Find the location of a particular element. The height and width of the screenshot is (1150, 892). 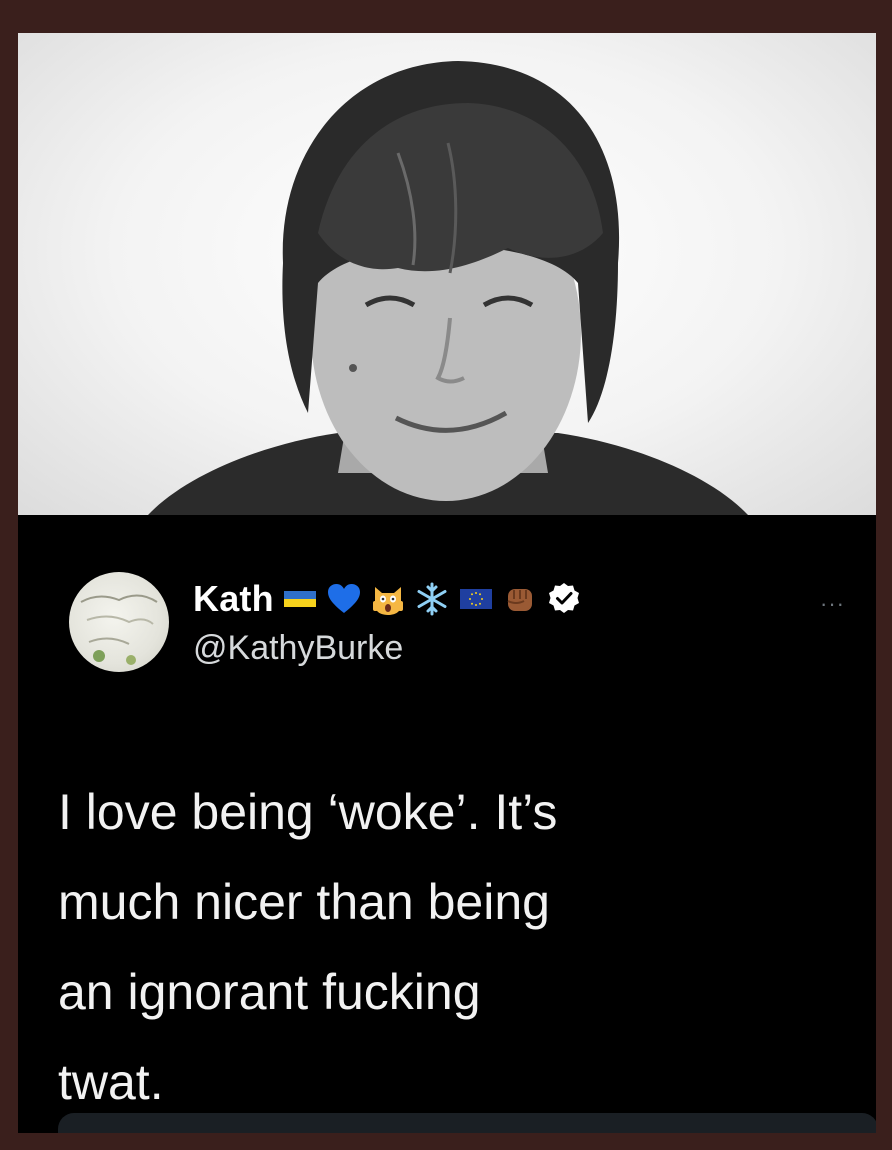

next-card-edge is located at coordinates (467, 1123).